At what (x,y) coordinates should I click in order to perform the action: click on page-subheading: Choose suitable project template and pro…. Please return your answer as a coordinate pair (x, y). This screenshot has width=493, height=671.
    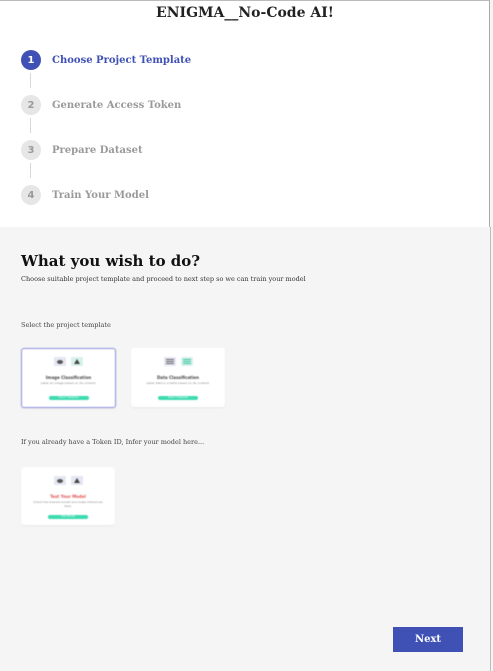
    Looking at the image, I should click on (163, 279).